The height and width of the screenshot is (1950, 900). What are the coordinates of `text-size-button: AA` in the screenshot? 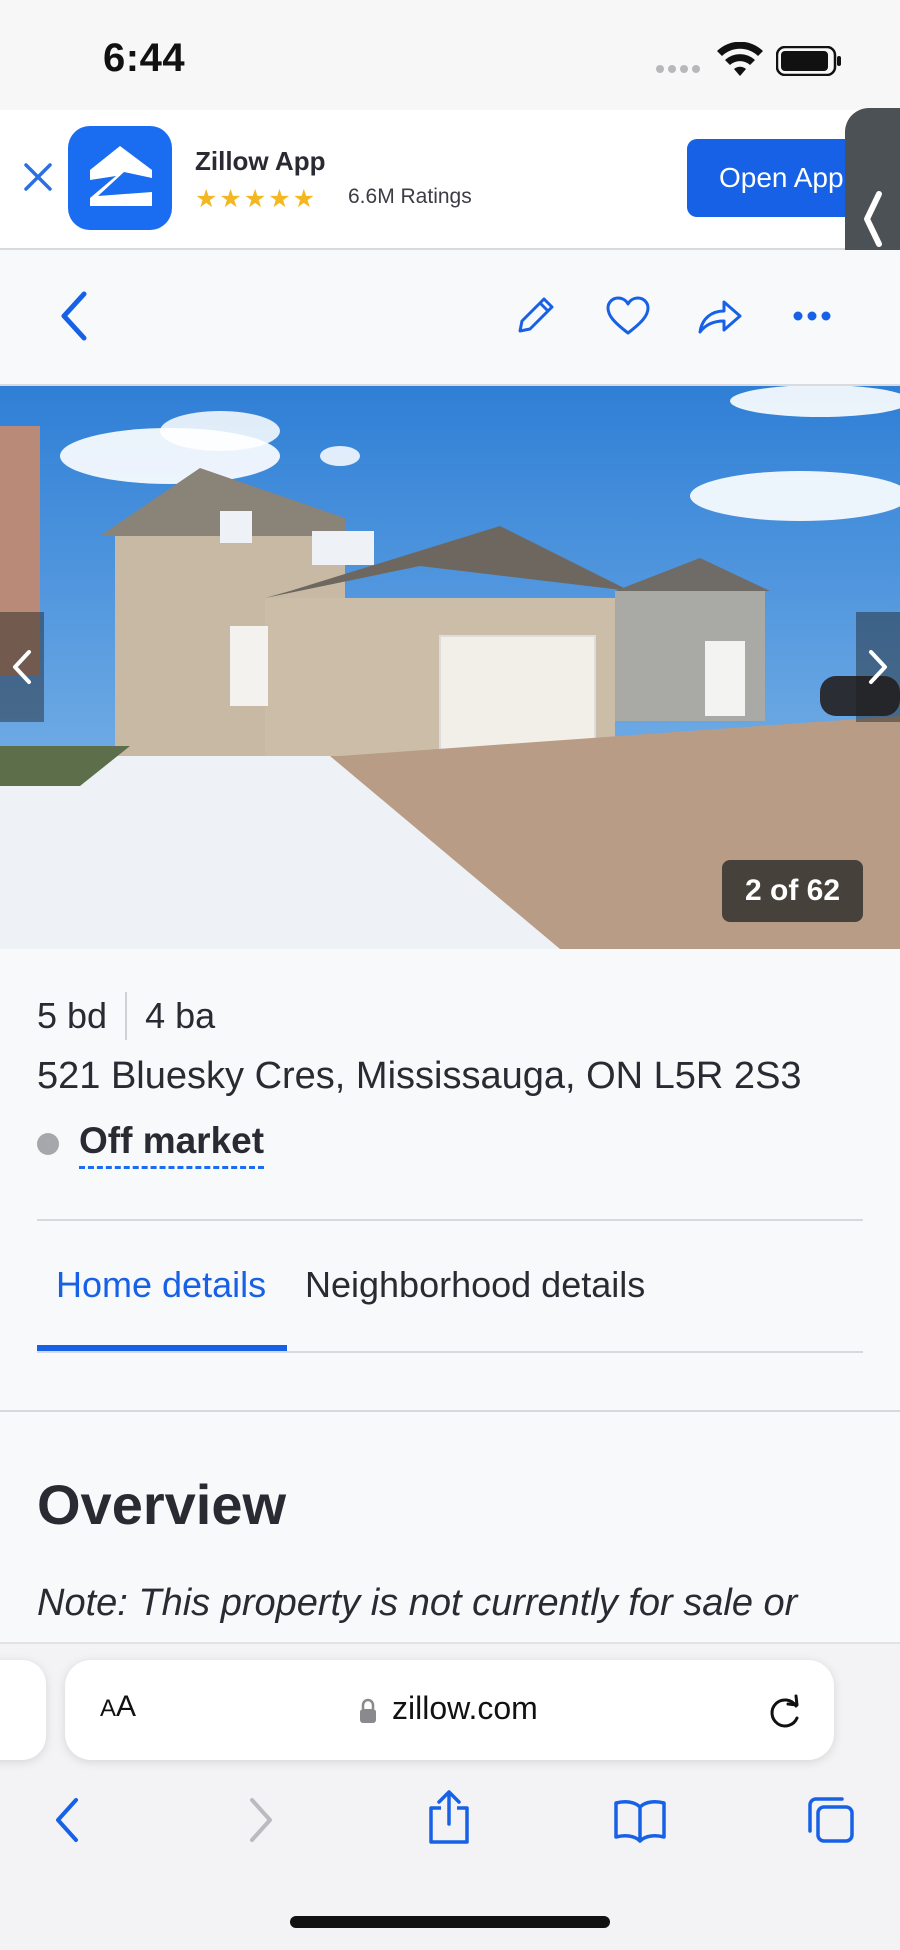 It's located at (118, 1707).